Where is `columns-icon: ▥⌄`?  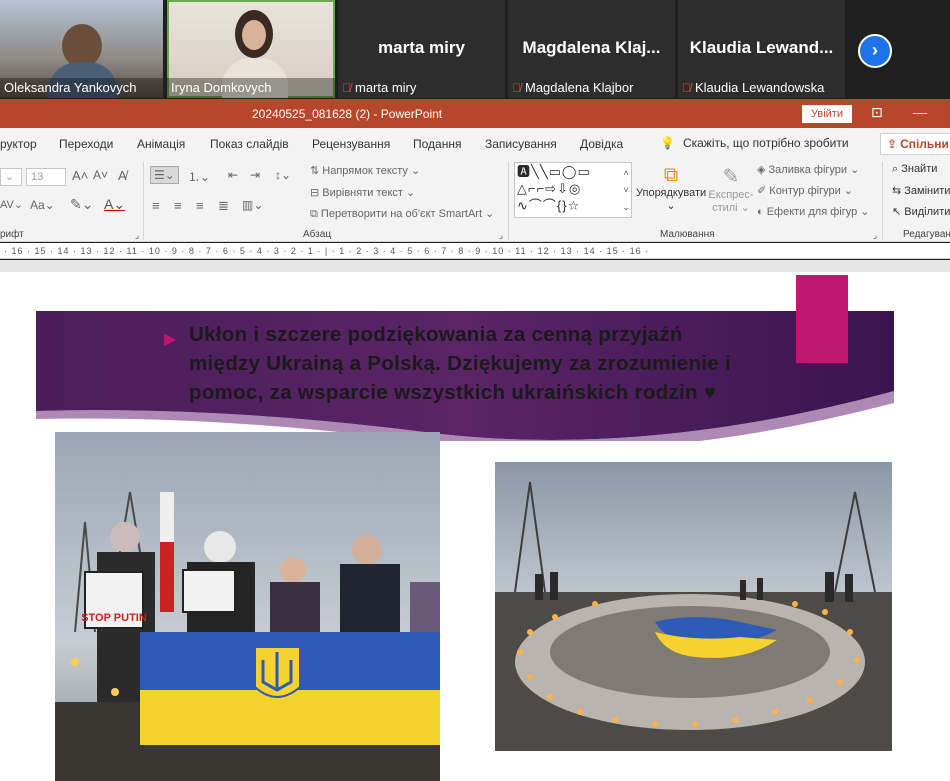
columns-icon: ▥⌄ is located at coordinates (252, 205).